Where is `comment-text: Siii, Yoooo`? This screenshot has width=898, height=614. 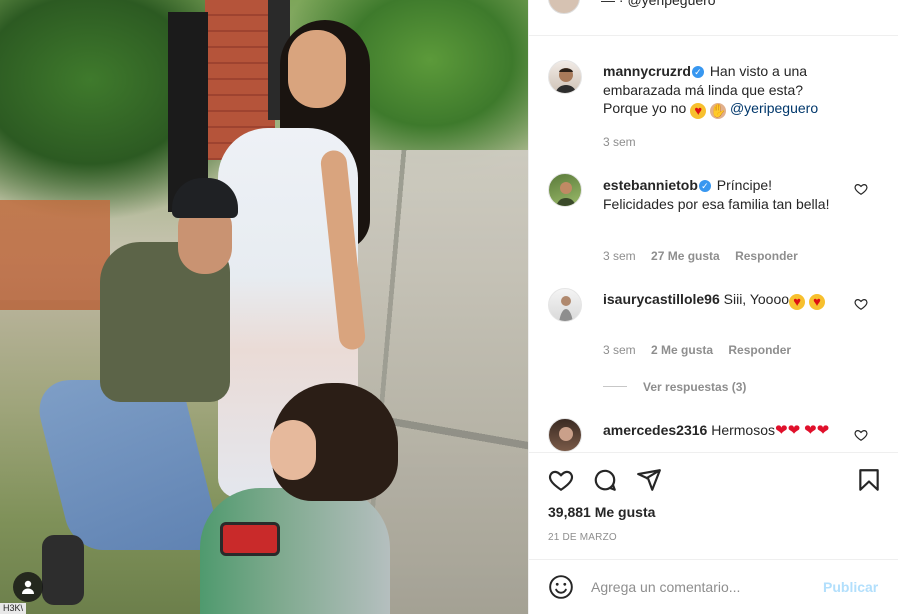 comment-text: Siii, Yoooo is located at coordinates (756, 299).